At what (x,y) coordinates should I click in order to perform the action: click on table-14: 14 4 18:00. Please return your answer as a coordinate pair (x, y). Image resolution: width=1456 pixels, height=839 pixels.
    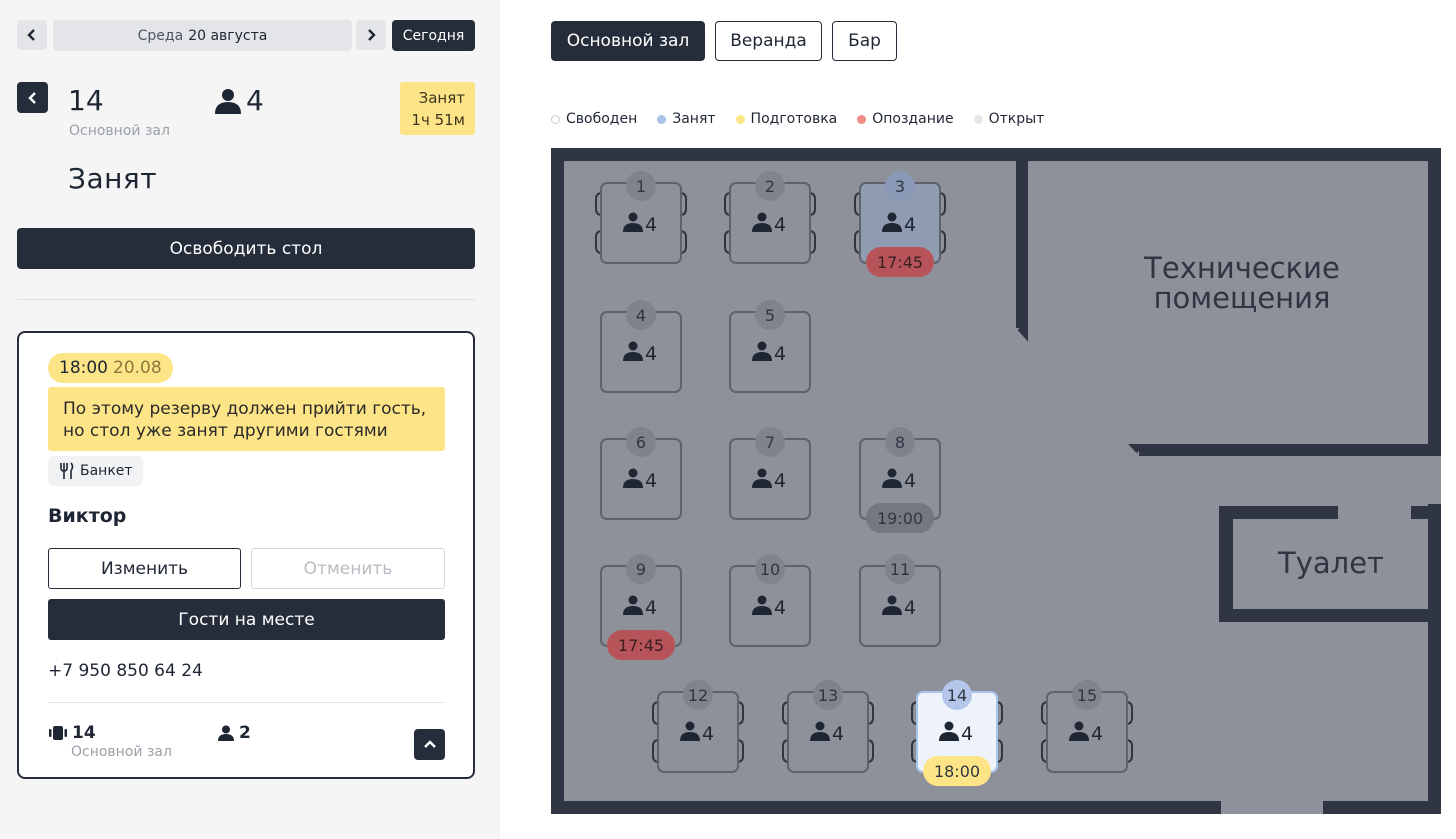
    Looking at the image, I should click on (957, 733).